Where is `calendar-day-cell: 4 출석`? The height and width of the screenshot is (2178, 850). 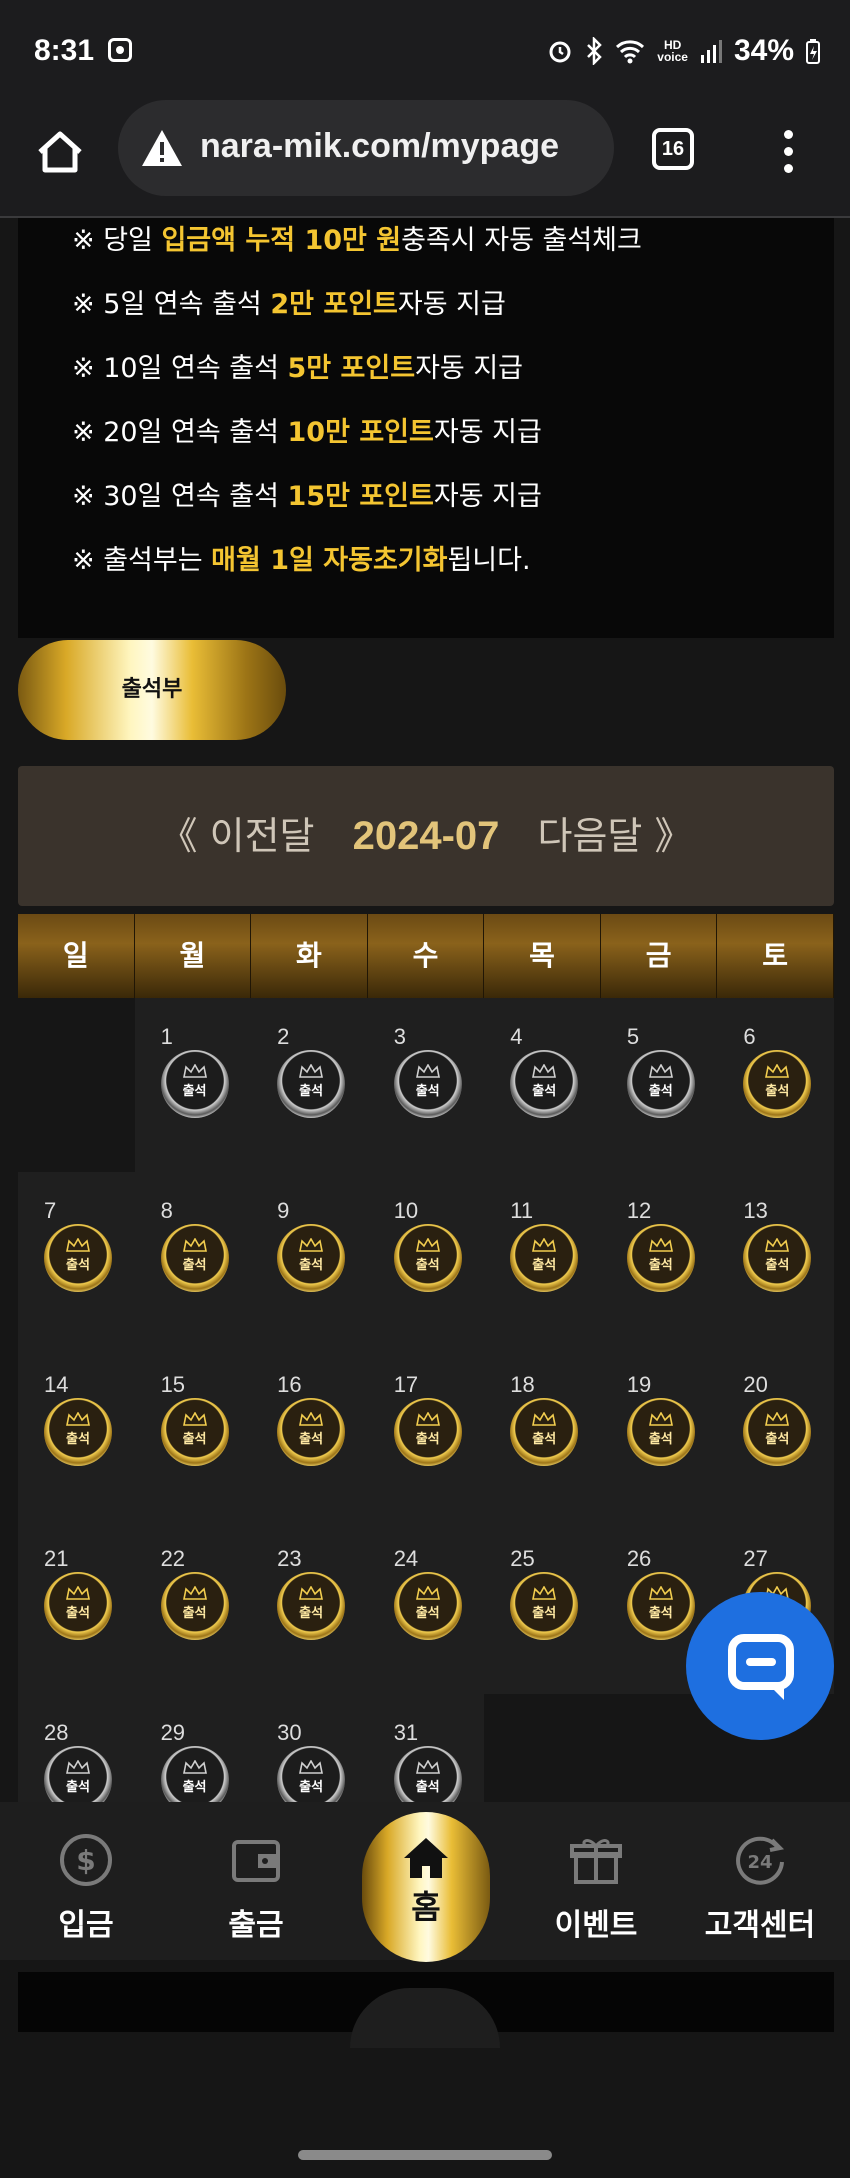
calendar-day-cell: 4 출석 is located at coordinates (542, 1085).